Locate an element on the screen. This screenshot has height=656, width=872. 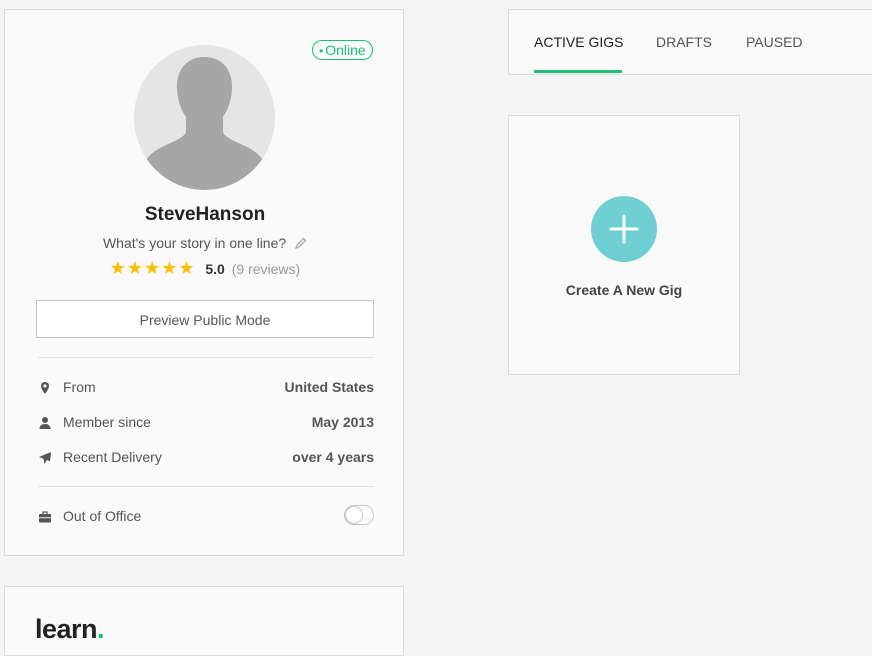
review-count: (9 reviews) is located at coordinates (266, 269).